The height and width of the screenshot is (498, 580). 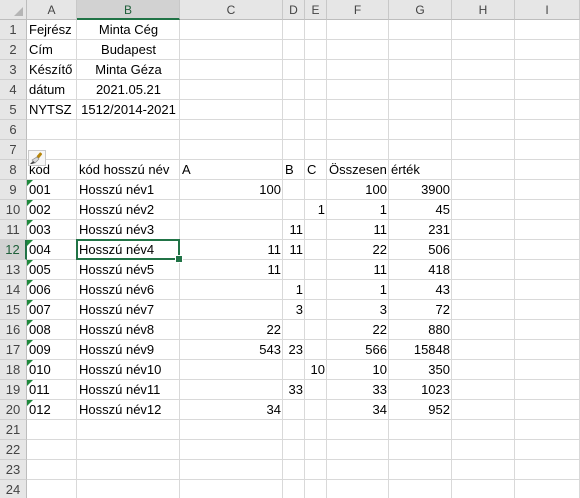 What do you see at coordinates (128, 210) in the screenshot?
I see `cell-b10: Hosszú név2` at bounding box center [128, 210].